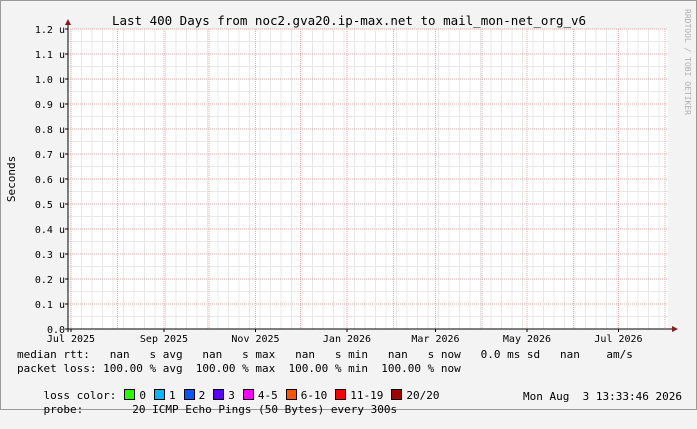 The width and height of the screenshot is (697, 429). I want to click on x-axis-arrow, so click(675, 329).